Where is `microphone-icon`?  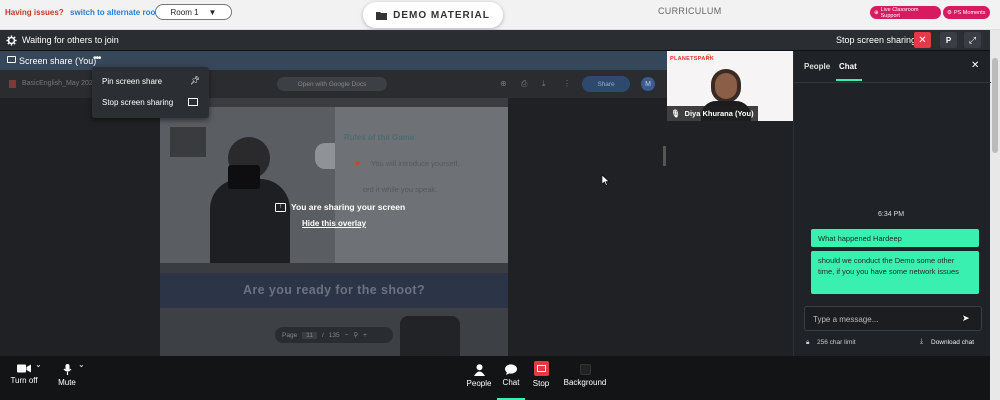
microphone-icon is located at coordinates (67, 369).